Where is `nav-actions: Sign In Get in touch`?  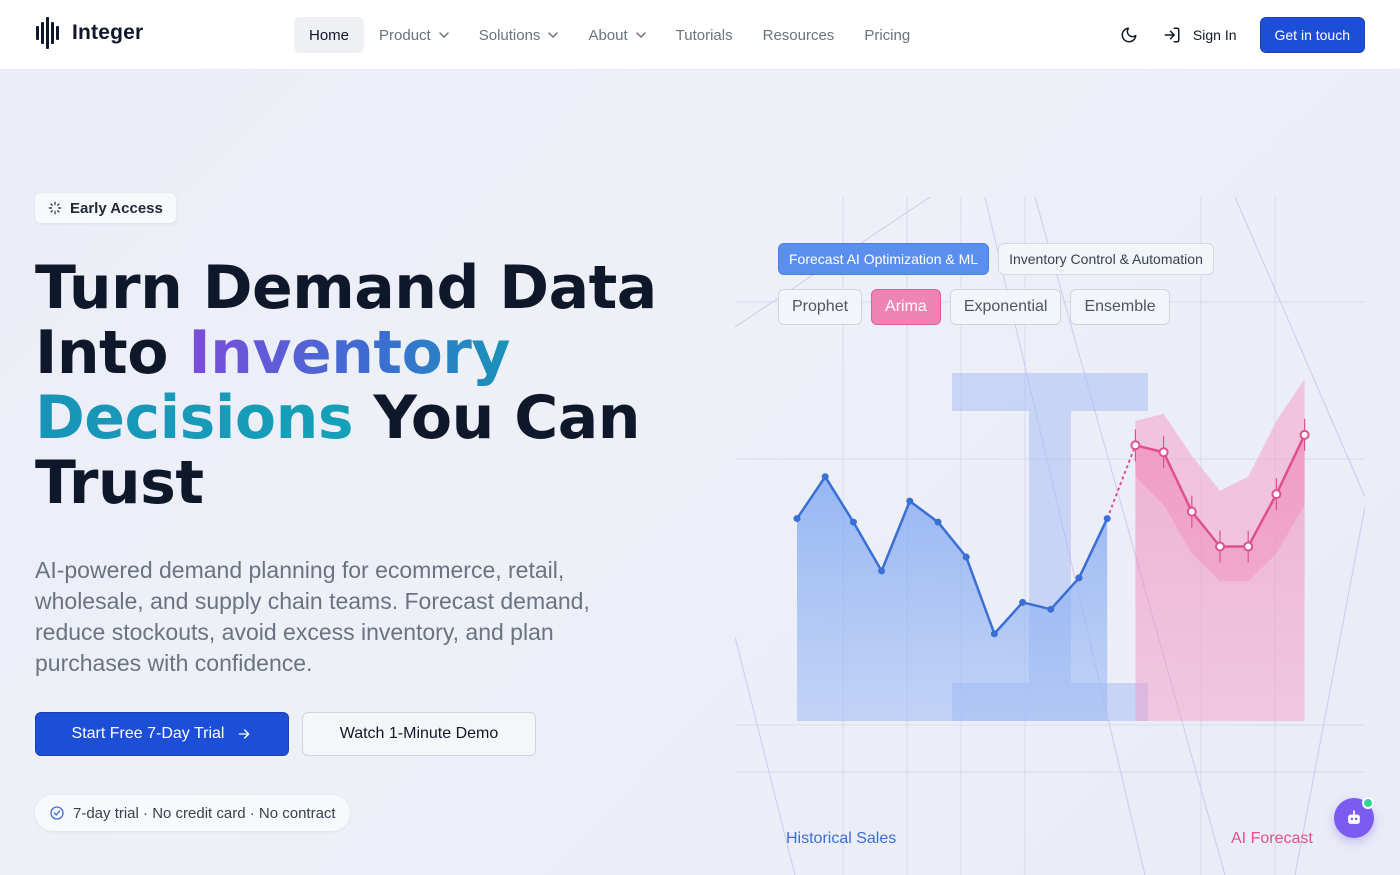 nav-actions: Sign In Get in touch is located at coordinates (1238, 35).